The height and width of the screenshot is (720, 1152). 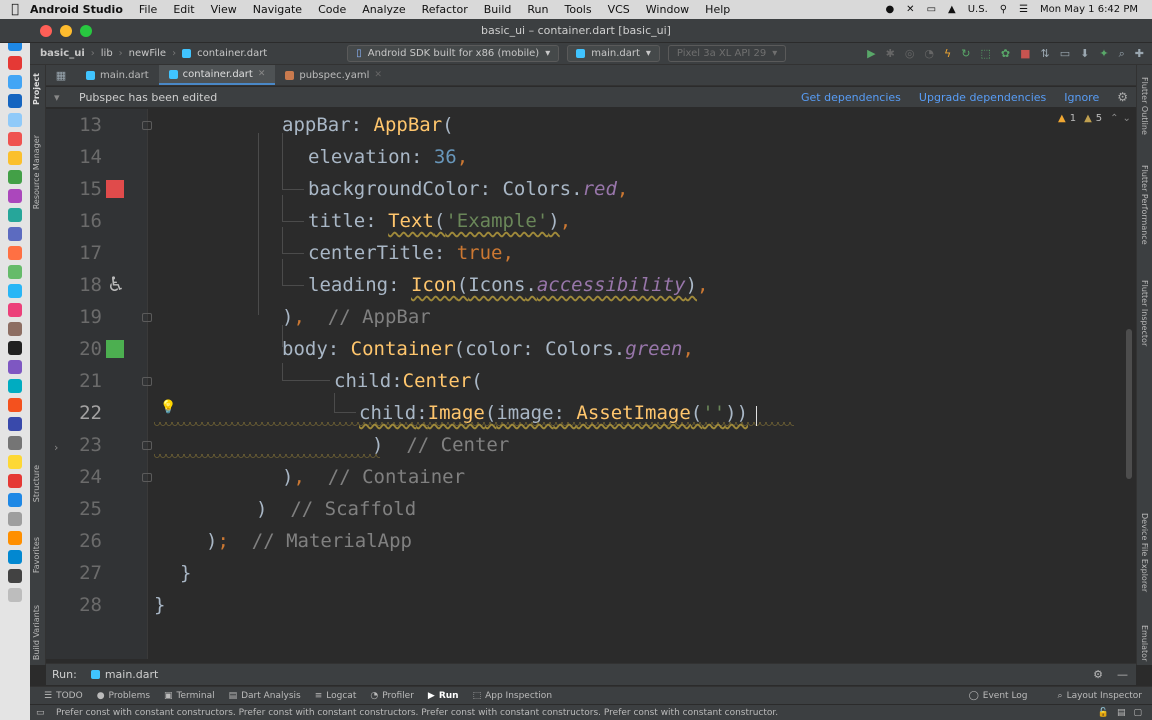 I want to click on run-icon: ▶, so click(x=871, y=53).